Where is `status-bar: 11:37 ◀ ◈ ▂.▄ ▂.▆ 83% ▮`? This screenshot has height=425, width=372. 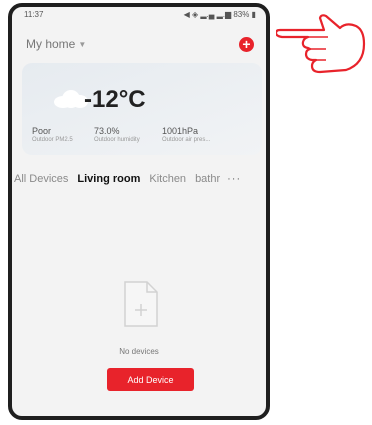 status-bar: 11:37 ◀ ◈ ▂.▄ ▂.▆ 83% ▮ is located at coordinates (139, 14).